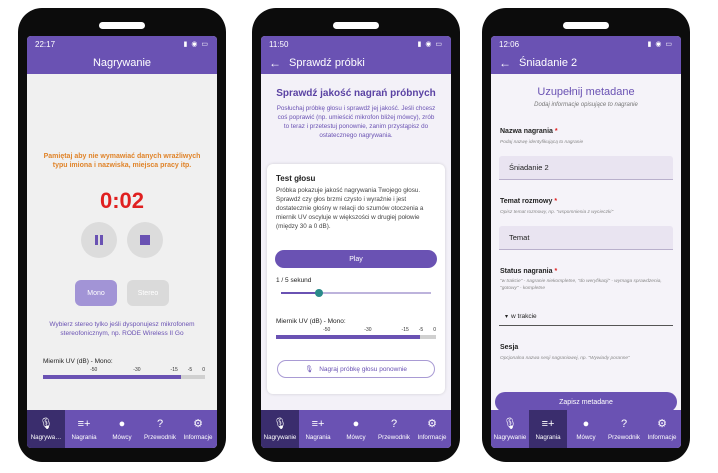  I want to click on playback-slider, so click(356, 293).